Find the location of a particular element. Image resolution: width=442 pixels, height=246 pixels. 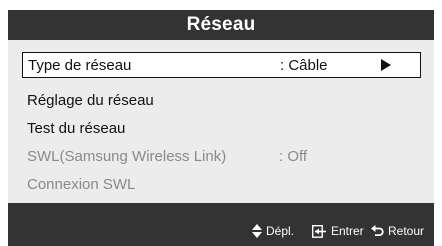

hint-enter: Entrer is located at coordinates (338, 231).